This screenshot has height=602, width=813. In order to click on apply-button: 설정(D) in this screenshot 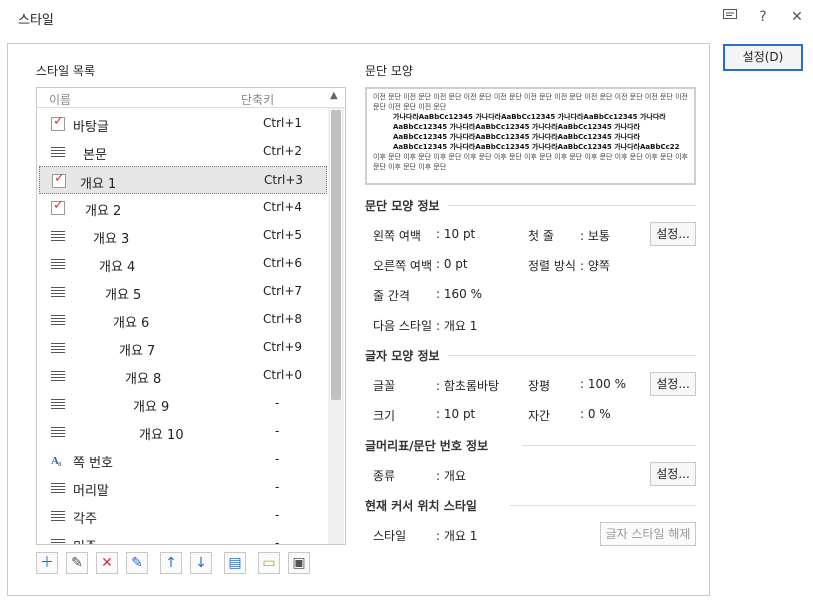, I will do `click(763, 57)`.